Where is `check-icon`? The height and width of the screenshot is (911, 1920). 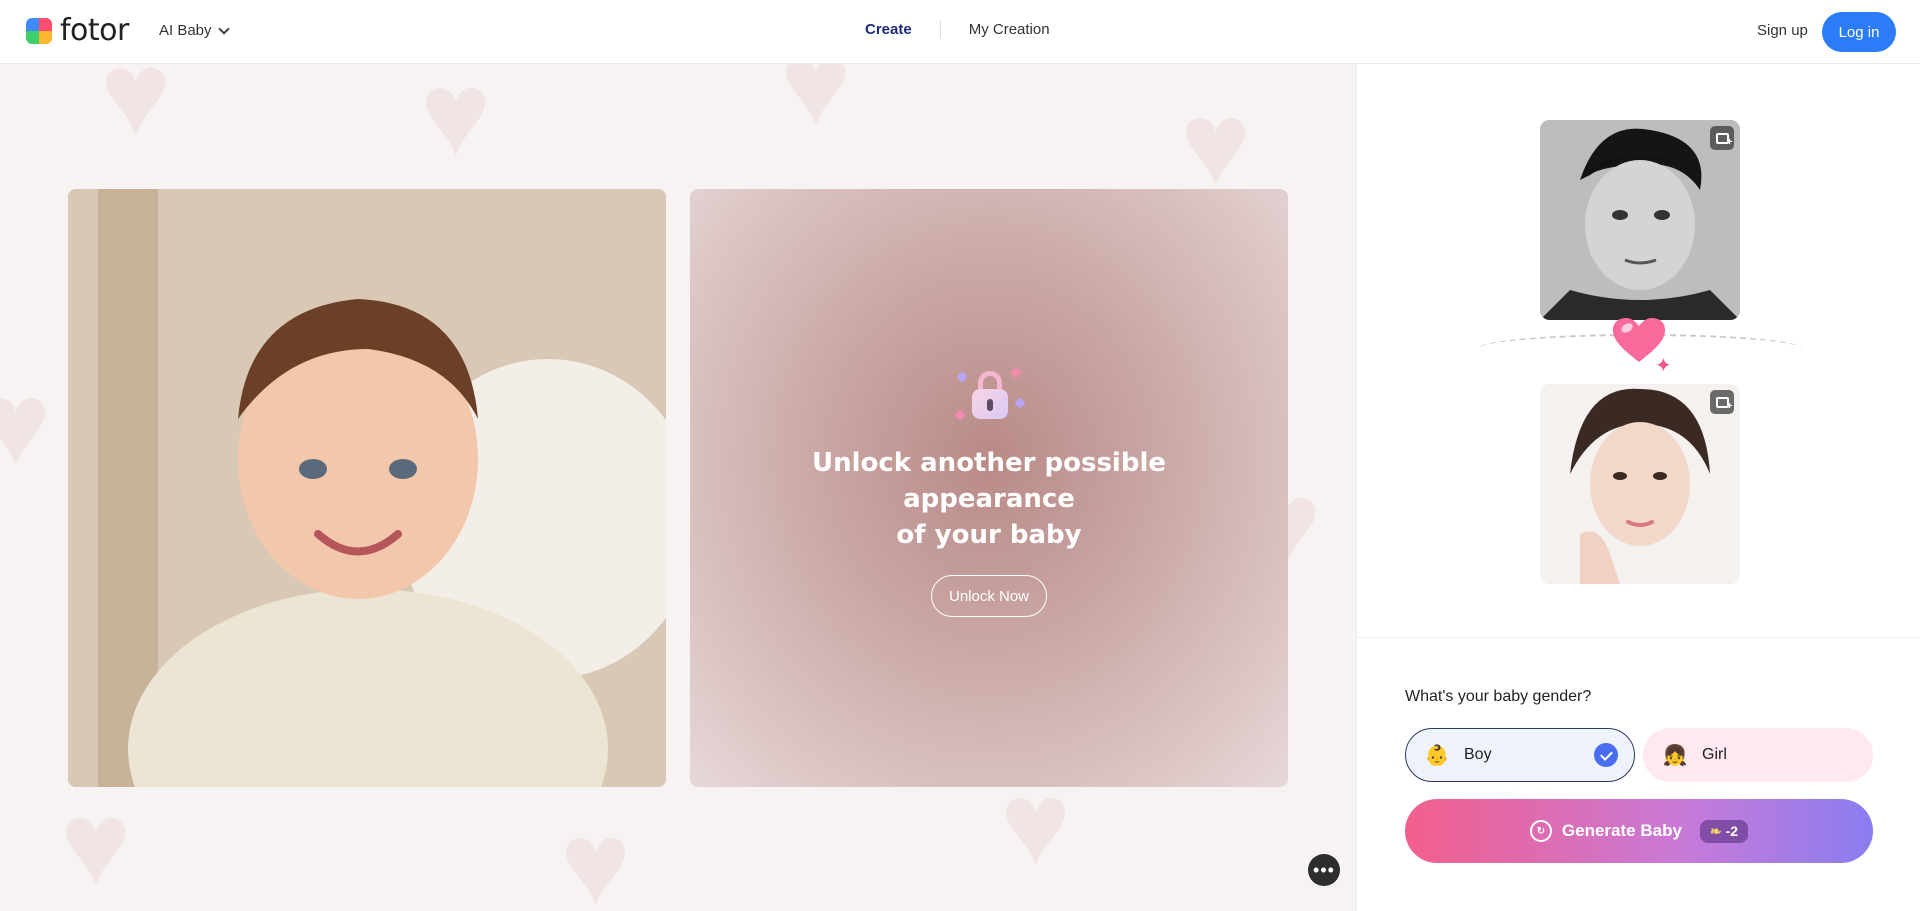 check-icon is located at coordinates (1606, 755).